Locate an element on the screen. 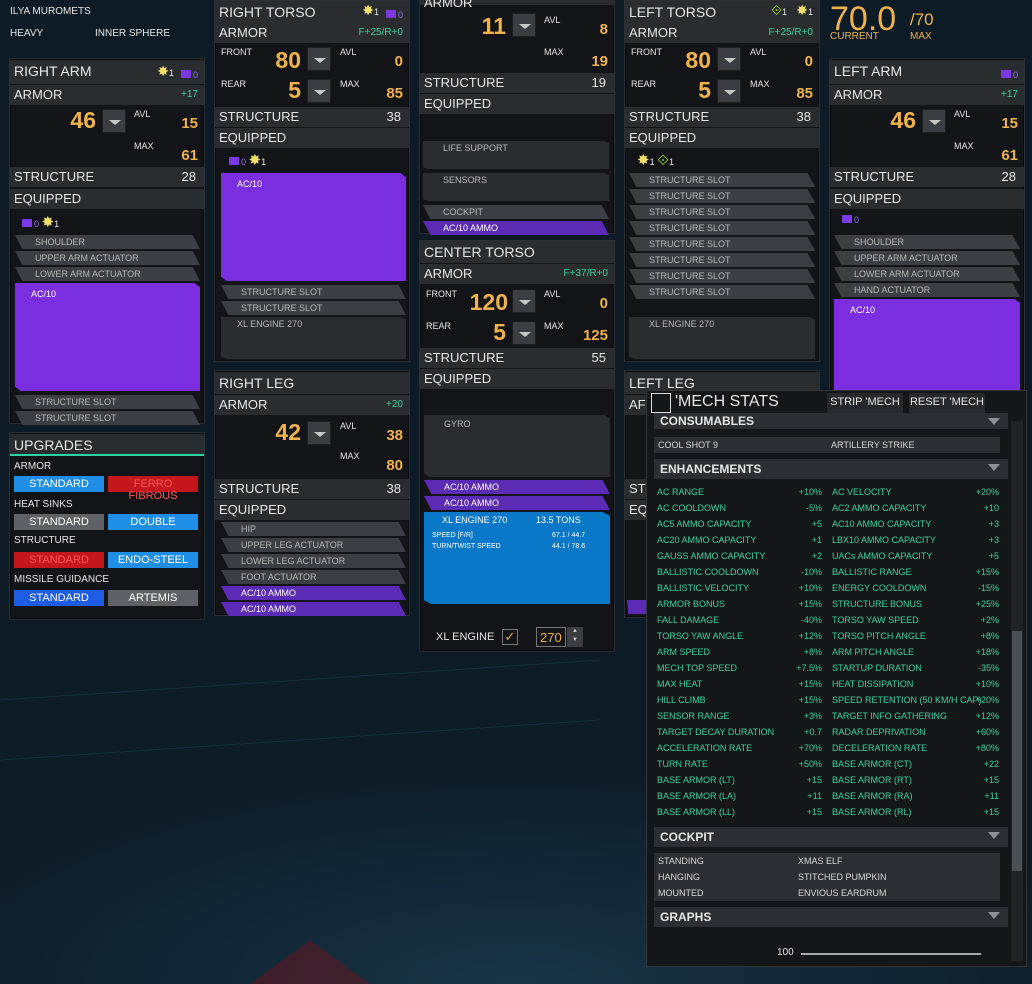  left-torso-slot-structure-2: STRUCTURE SLOT is located at coordinates (722, 196).